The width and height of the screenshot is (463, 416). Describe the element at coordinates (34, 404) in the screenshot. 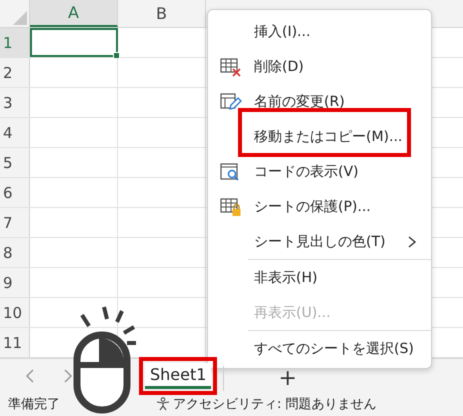

I see `status-text: 準備完了` at that location.